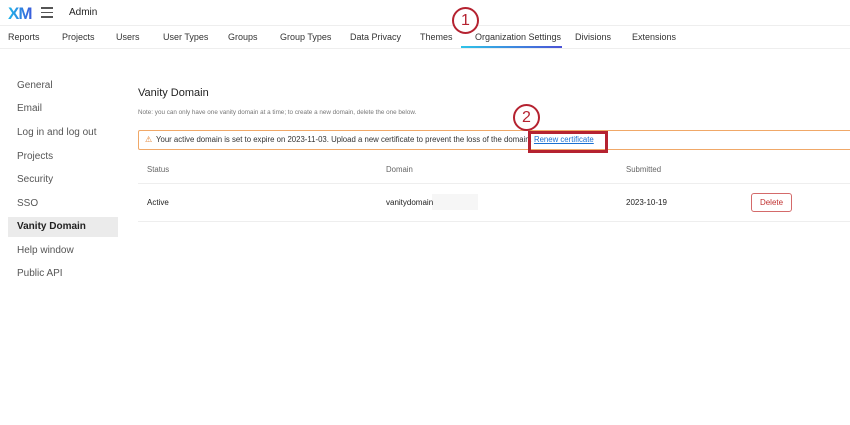 The image size is (850, 425). I want to click on tab-projects: Projects, so click(78, 37).